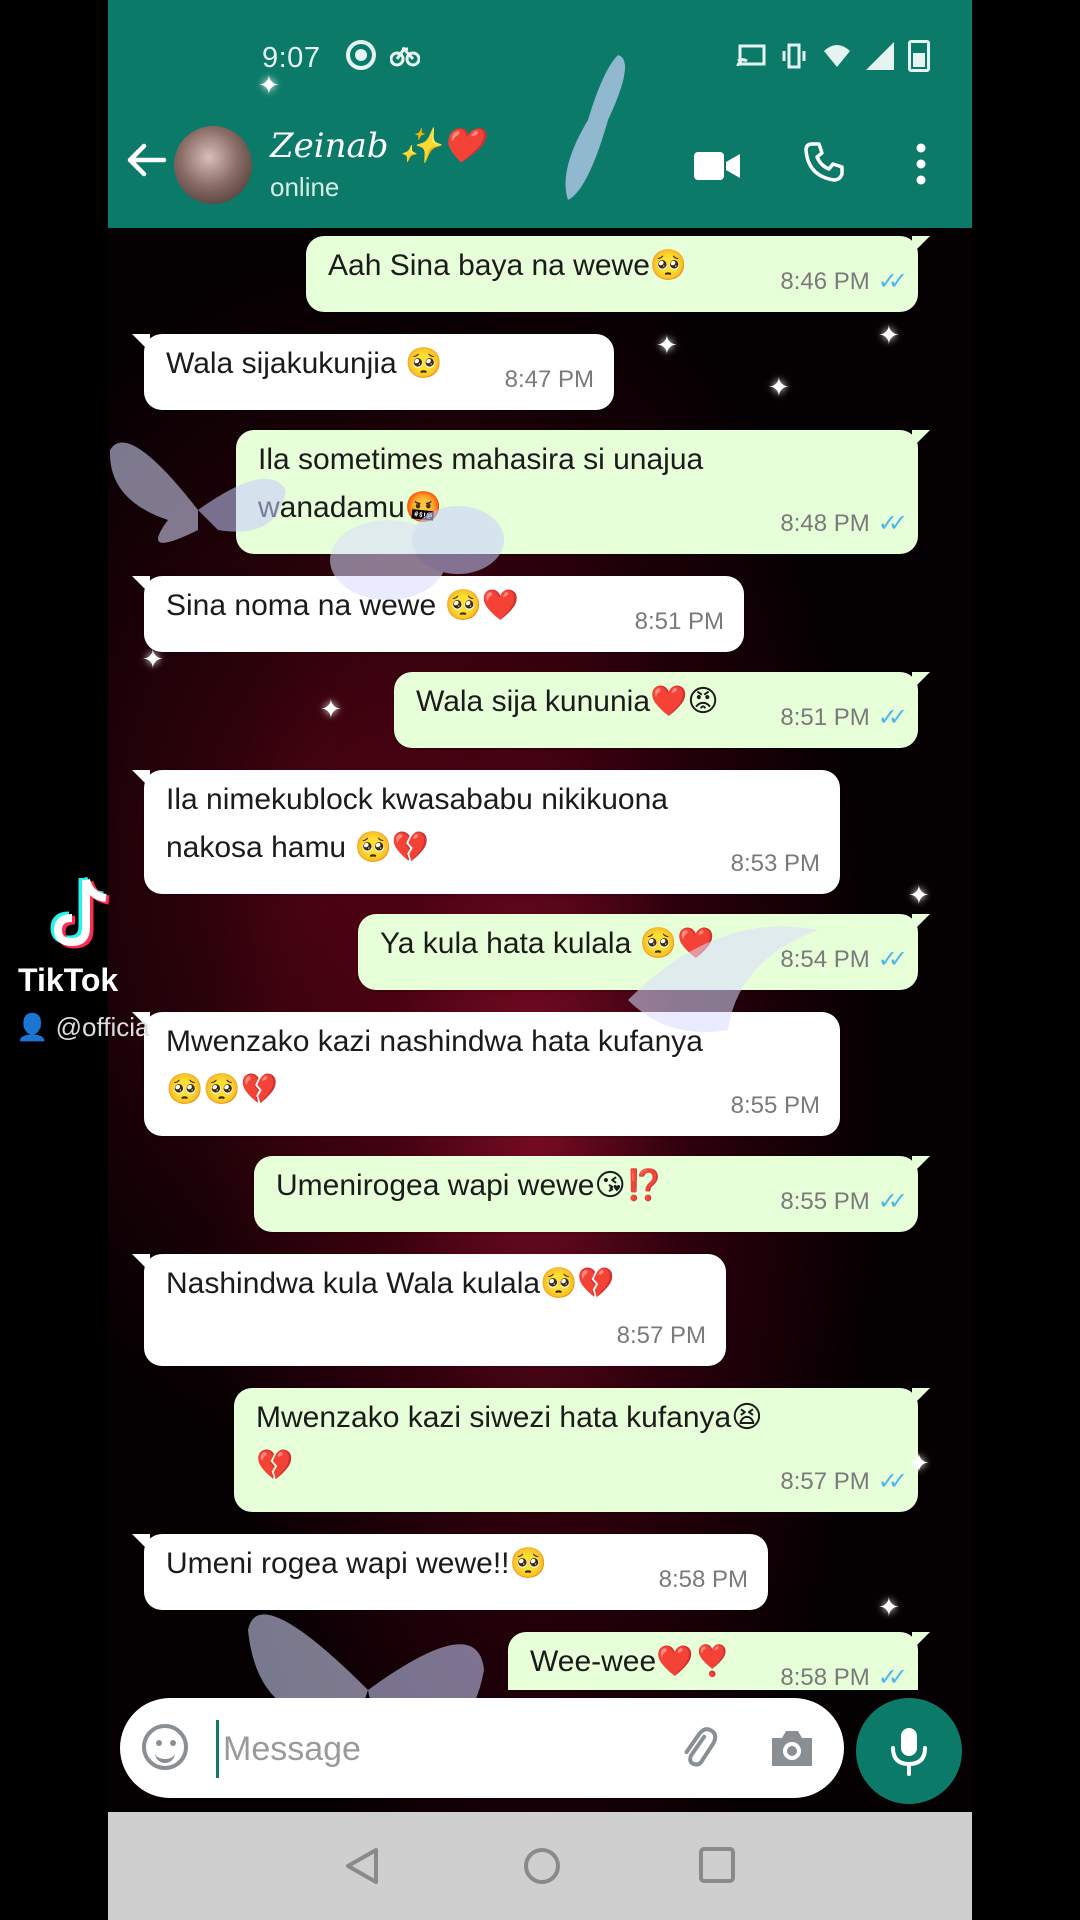  Describe the element at coordinates (305, 187) in the screenshot. I see `contact-status: online` at that location.